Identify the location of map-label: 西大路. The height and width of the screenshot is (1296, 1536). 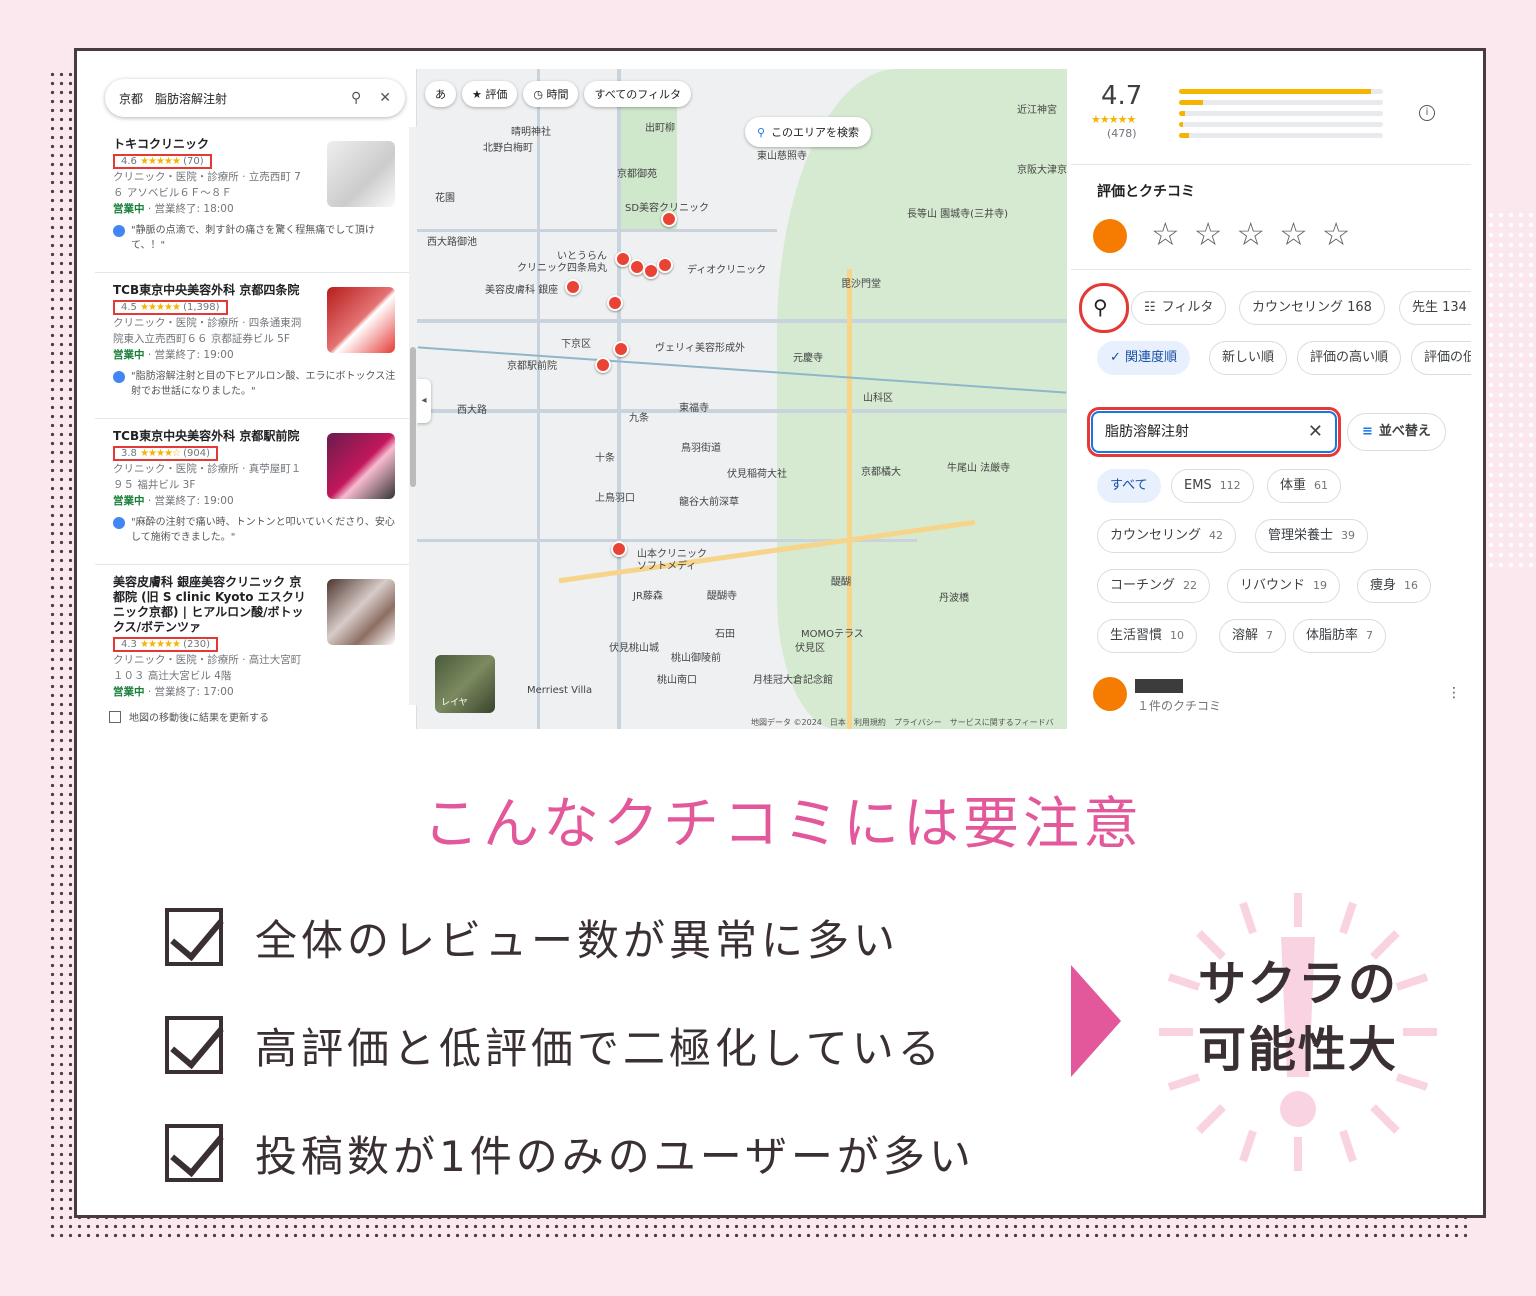
(472, 410).